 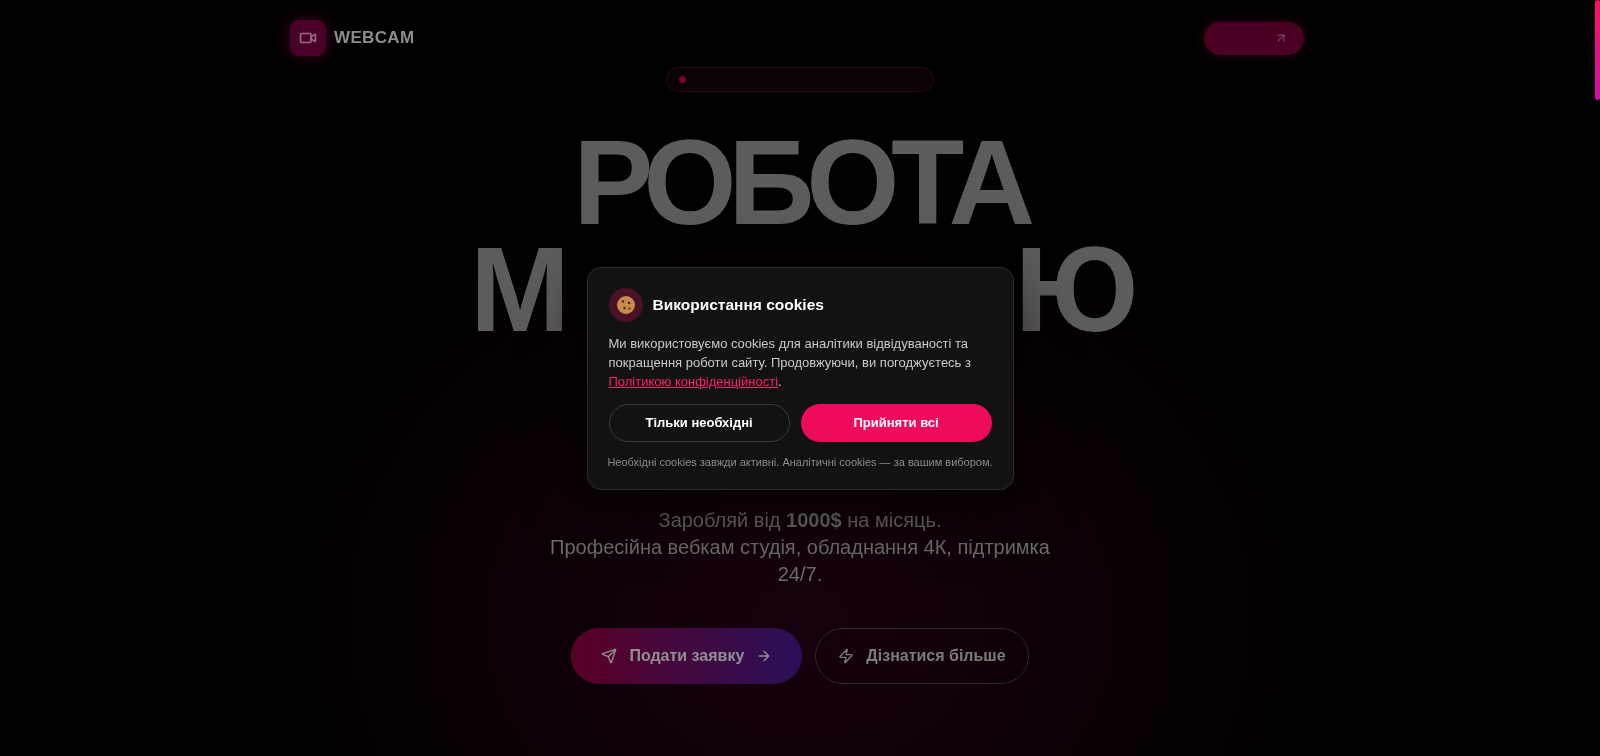 I want to click on dialog-title: Використання cookies, so click(x=738, y=304).